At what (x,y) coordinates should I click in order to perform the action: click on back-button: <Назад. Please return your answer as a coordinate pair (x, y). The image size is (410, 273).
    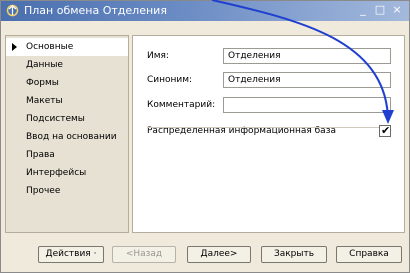
    Looking at the image, I should click on (144, 254).